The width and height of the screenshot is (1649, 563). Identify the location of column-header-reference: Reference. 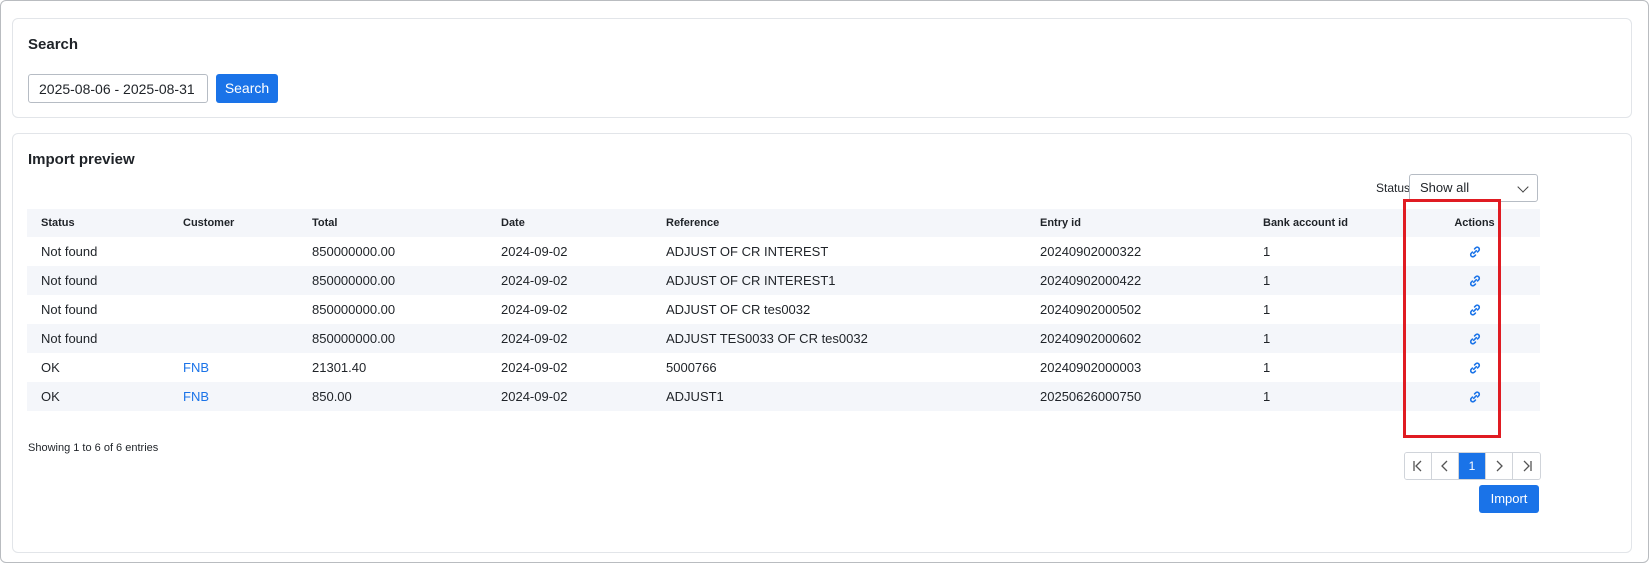
(839, 223).